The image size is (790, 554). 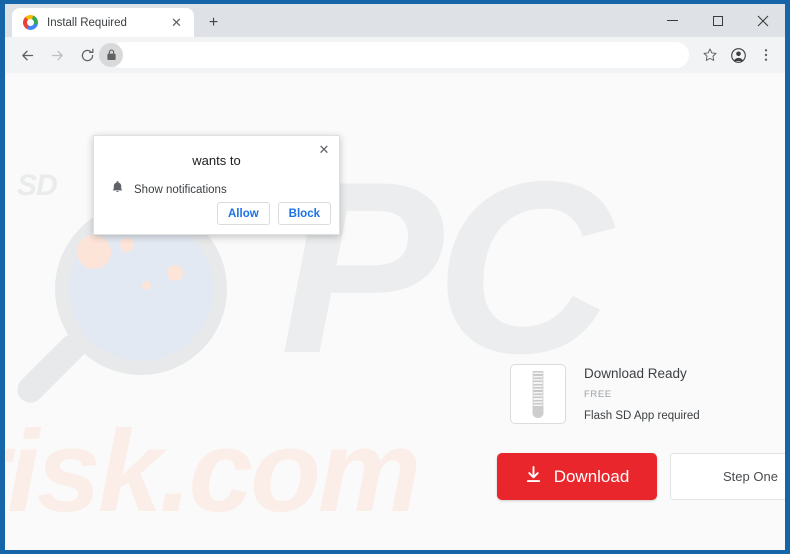 I want to click on chrome-favicon-icon, so click(x=30, y=22).